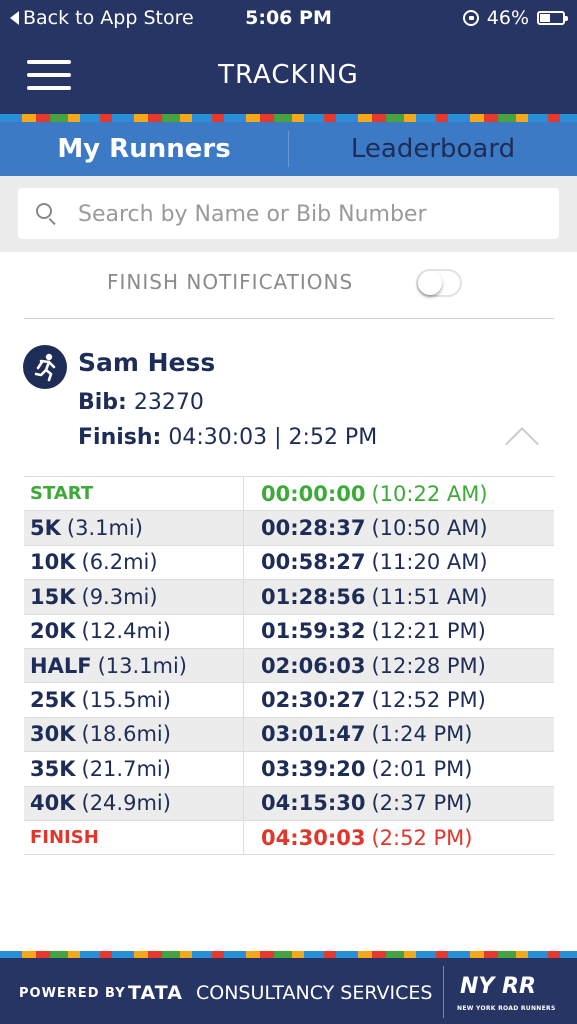  I want to click on search-box, so click(288, 214).